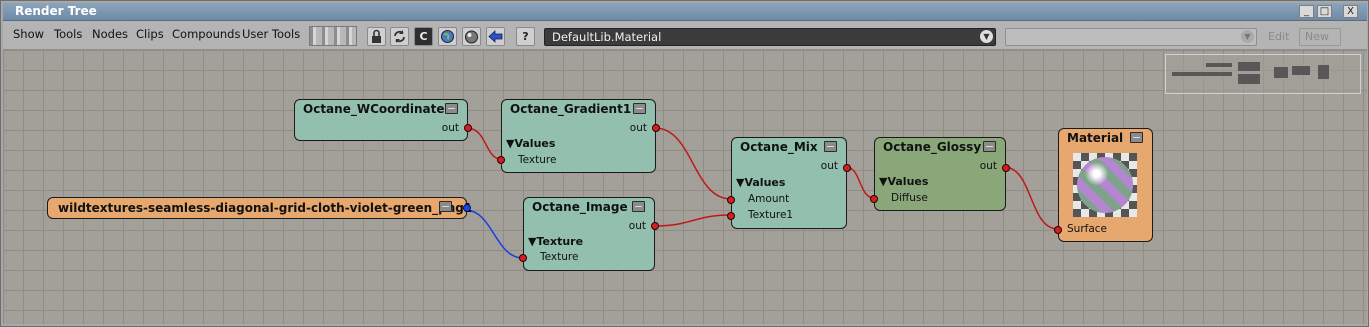 Image resolution: width=1369 pixels, height=327 pixels. I want to click on wire-wcoord-to-gradient, so click(484, 143).